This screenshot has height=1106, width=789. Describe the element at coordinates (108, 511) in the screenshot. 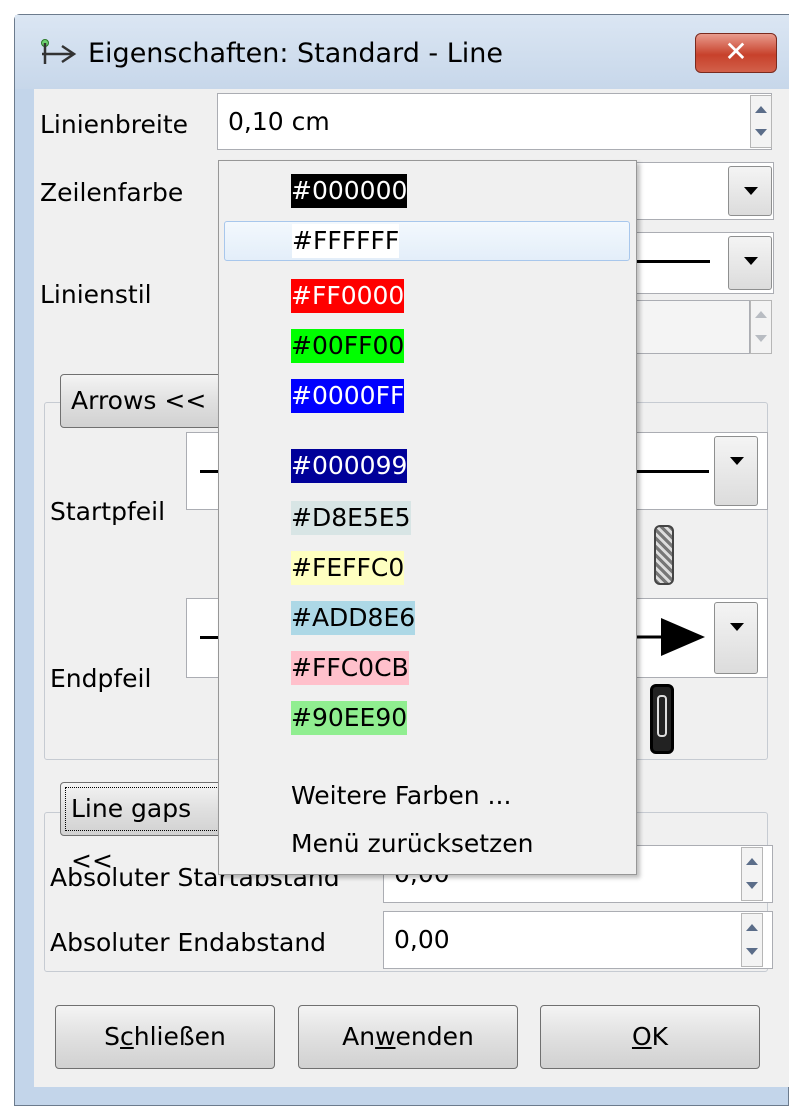

I see `start-arrow-label: Startpfeil` at that location.